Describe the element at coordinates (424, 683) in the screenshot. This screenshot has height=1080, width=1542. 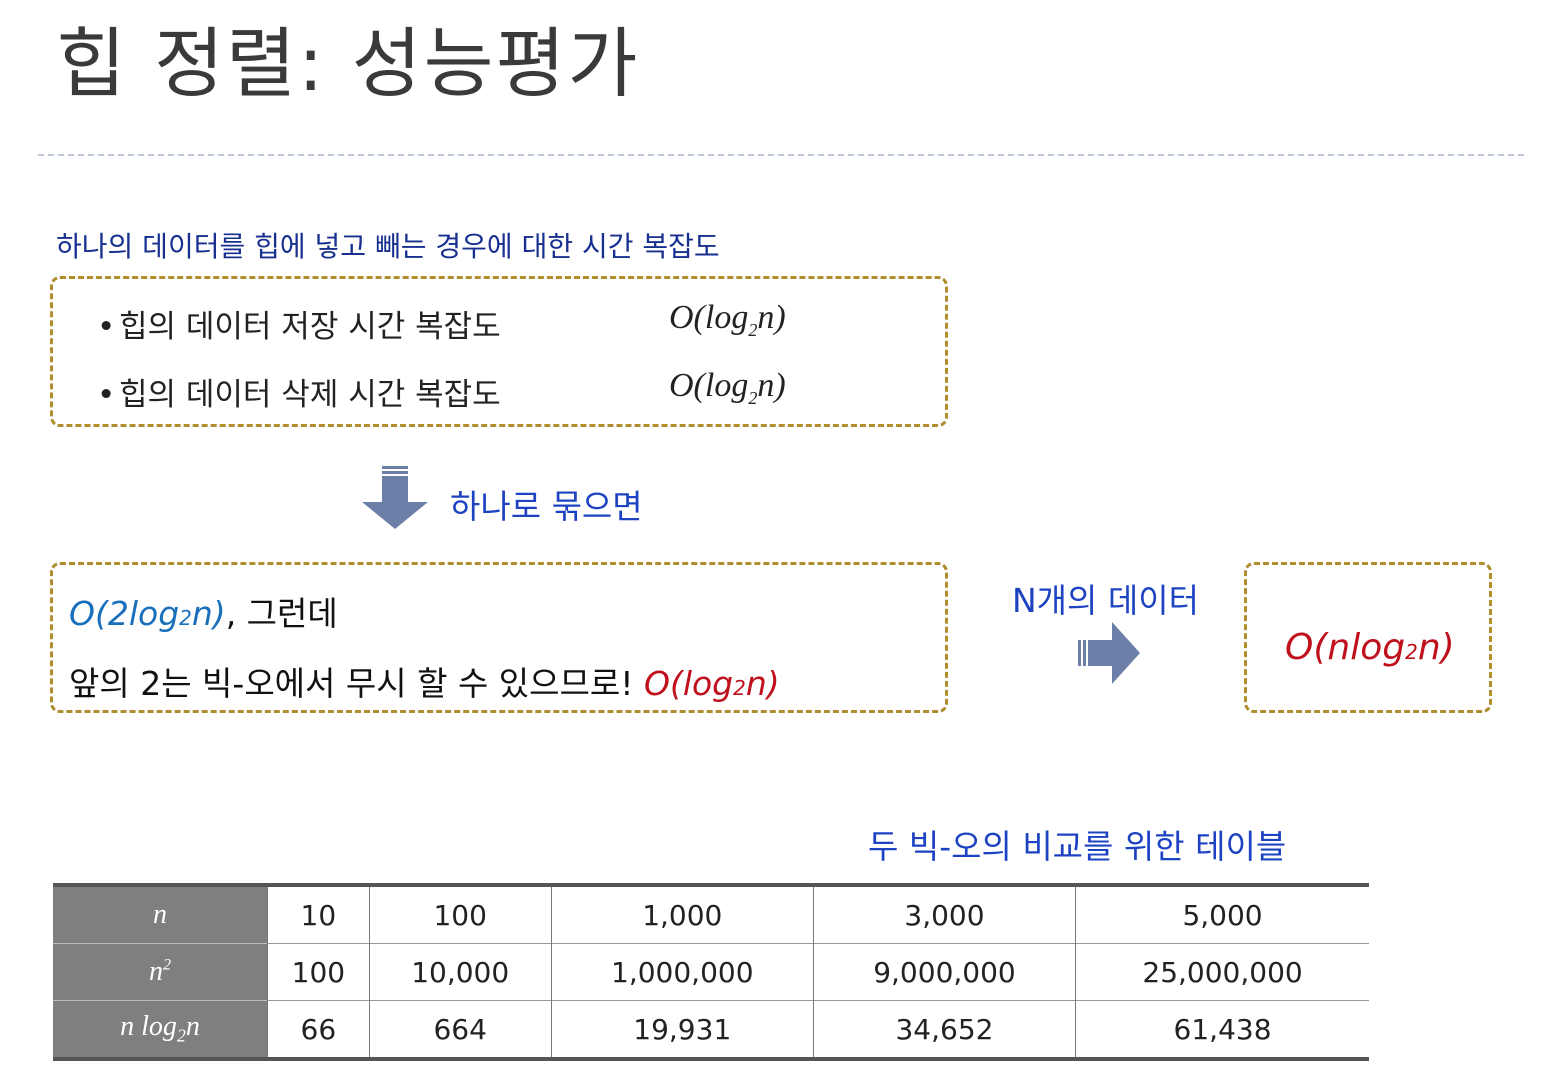
I see `combined-line-2: 앞의 2는 빅-오에서 무시 할 수 있으므로! O(log2n)` at that location.